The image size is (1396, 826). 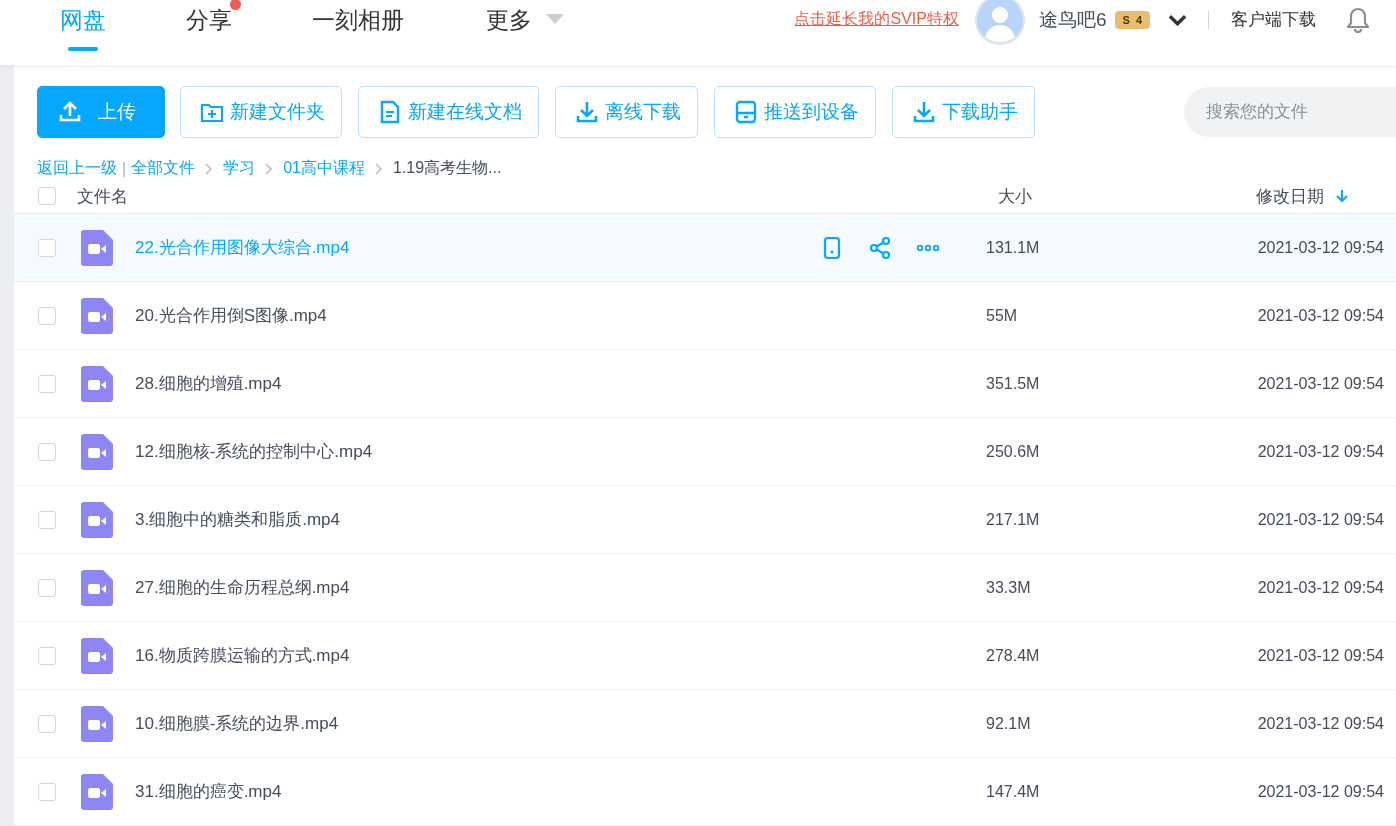 I want to click on device-icon, so click(x=746, y=112).